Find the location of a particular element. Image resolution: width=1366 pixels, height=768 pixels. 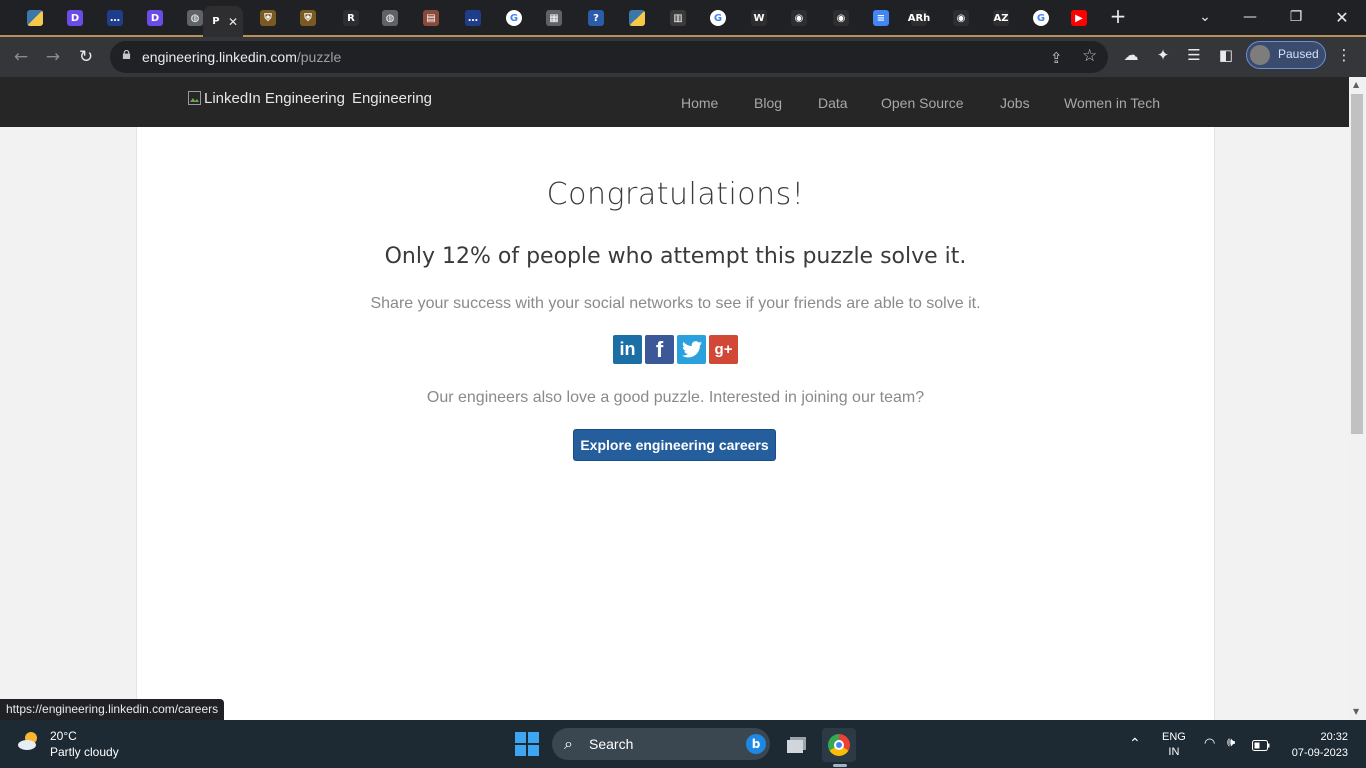

globe-icon: ◍ is located at coordinates (390, 18).